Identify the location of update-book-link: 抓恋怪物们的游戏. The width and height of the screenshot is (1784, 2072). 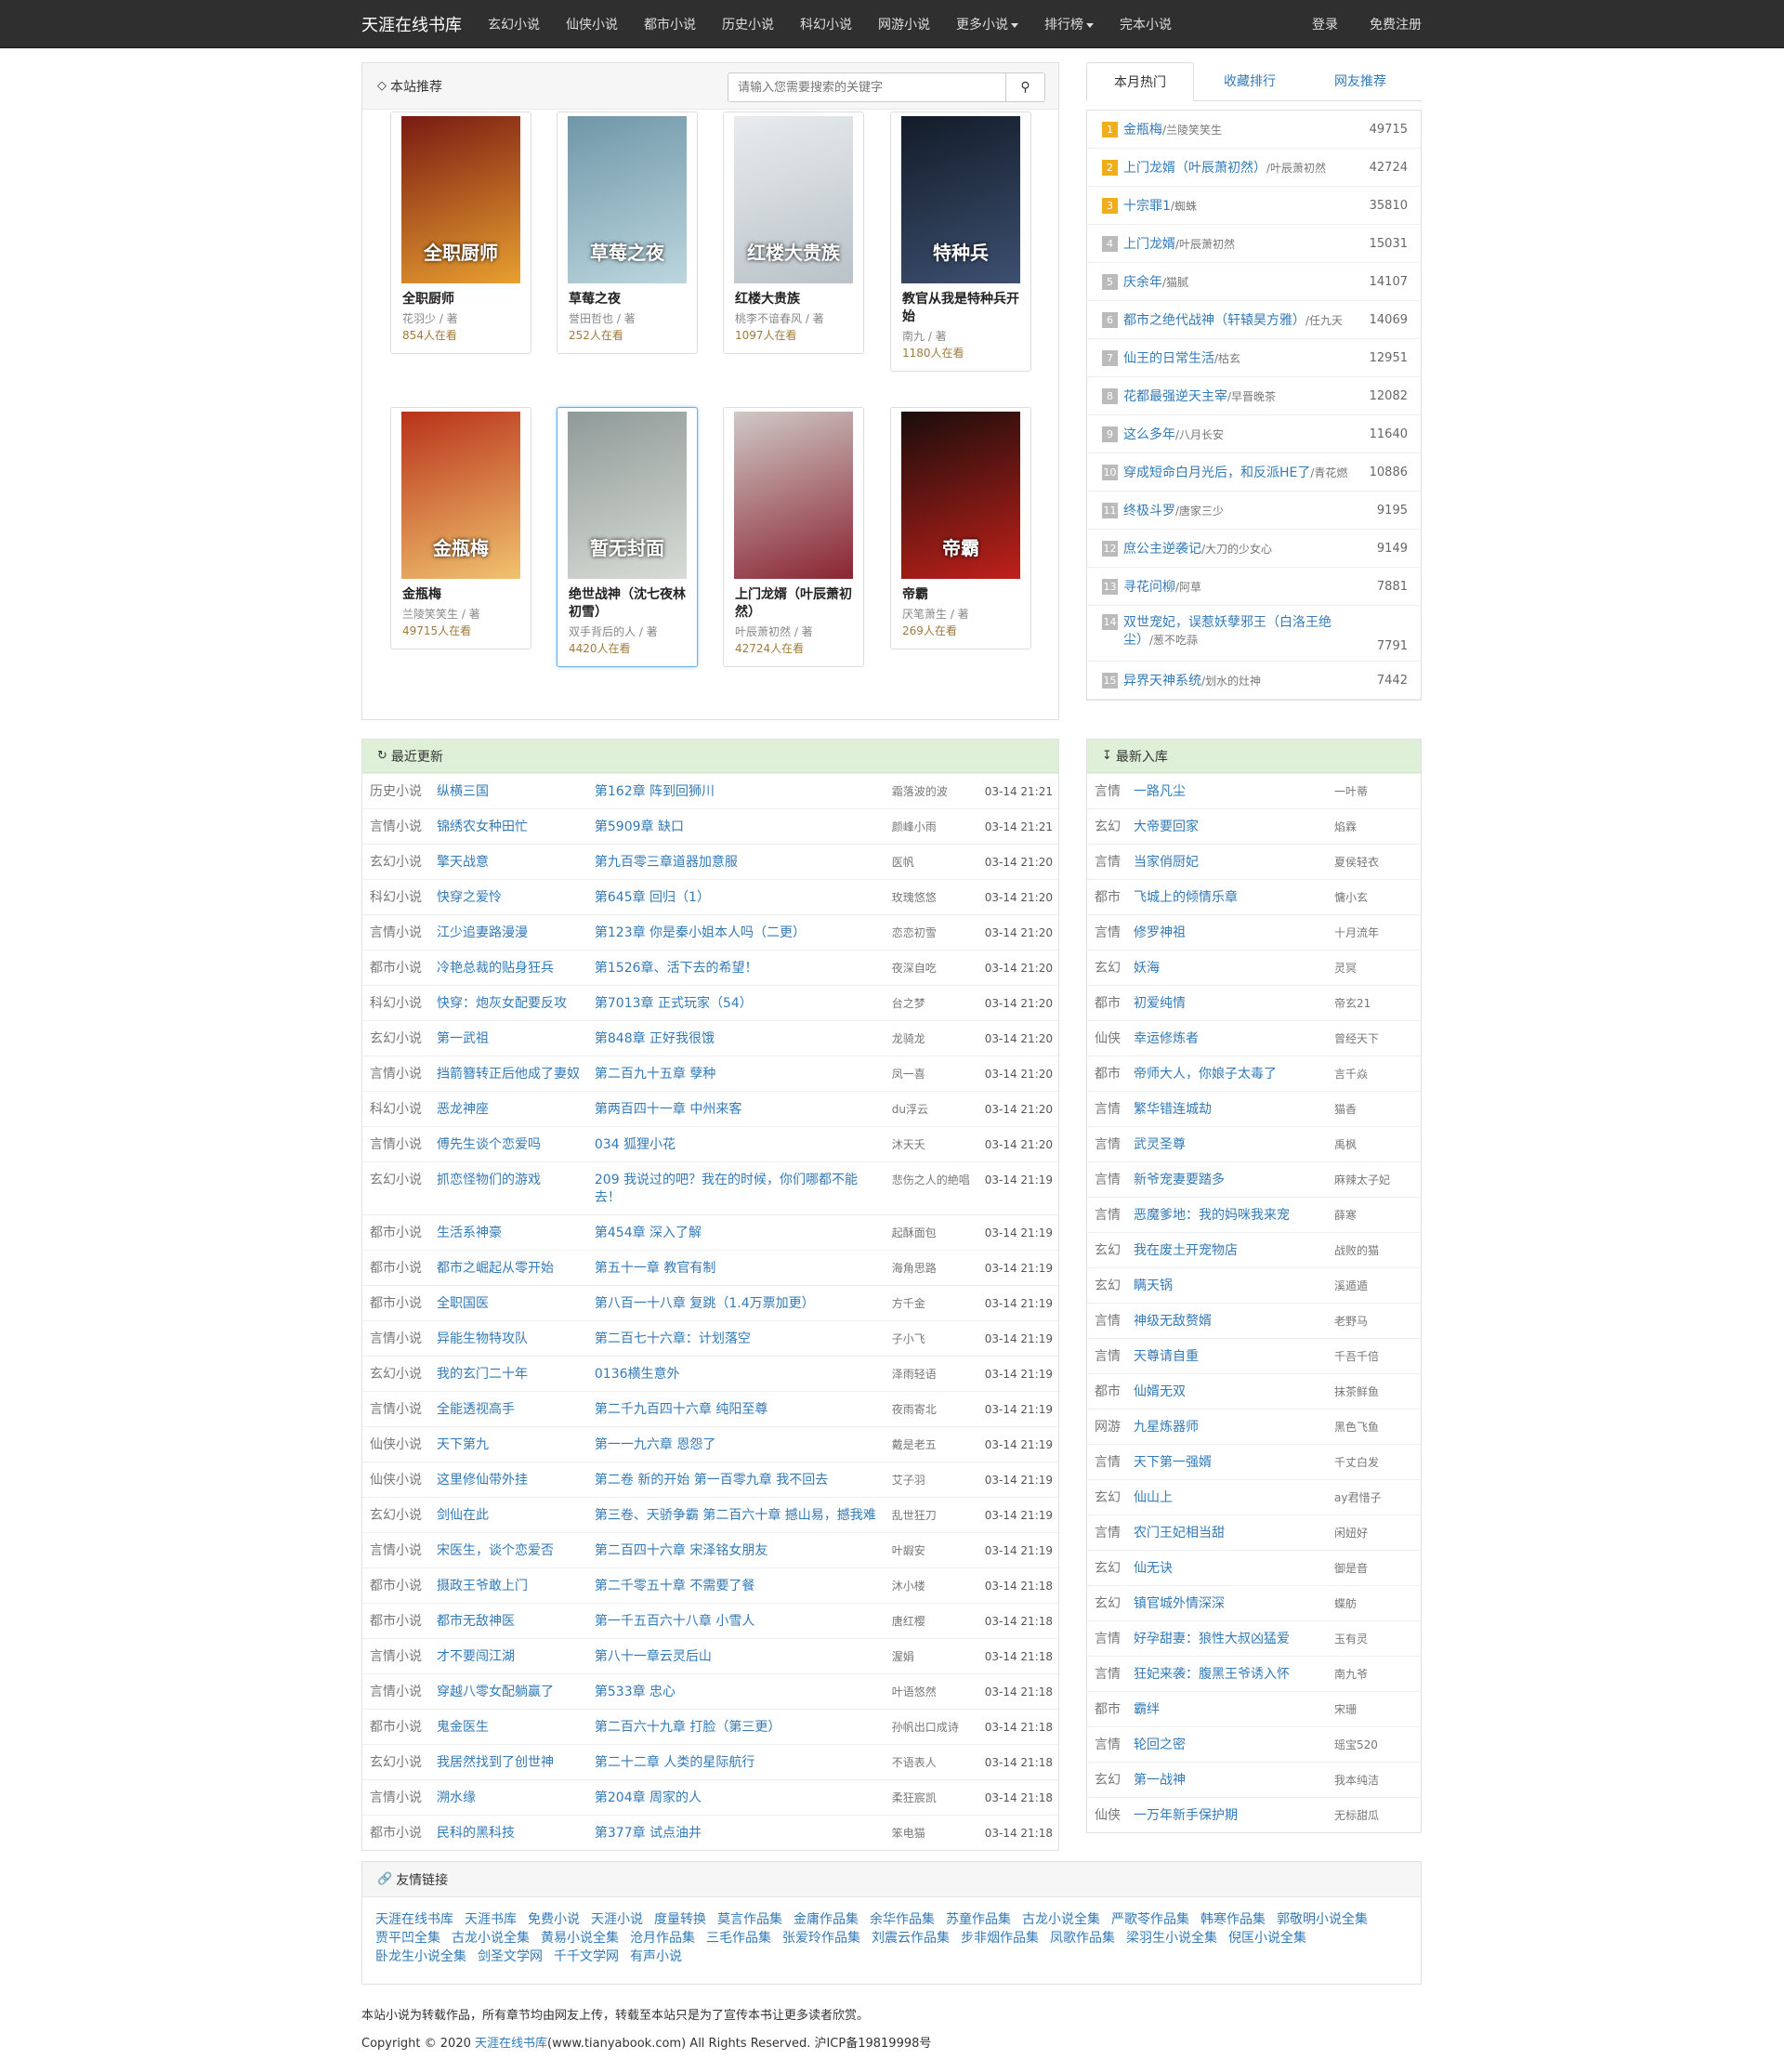
(489, 1180).